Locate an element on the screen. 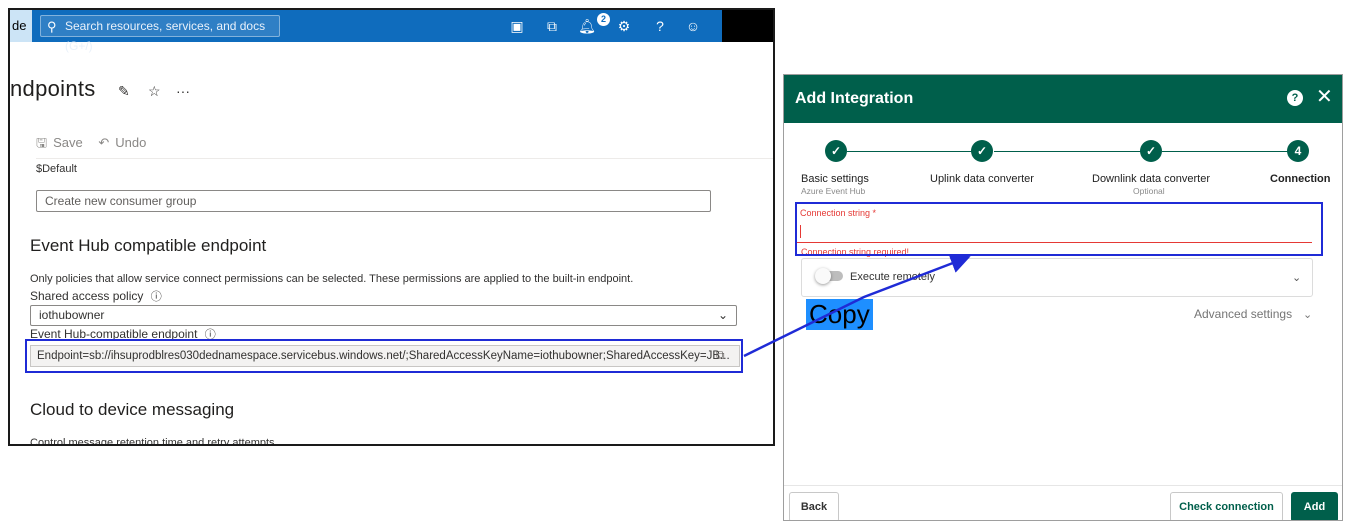 Image resolution: width=1349 pixels, height=521 pixels. default-consumer-group: $Default is located at coordinates (56, 169).